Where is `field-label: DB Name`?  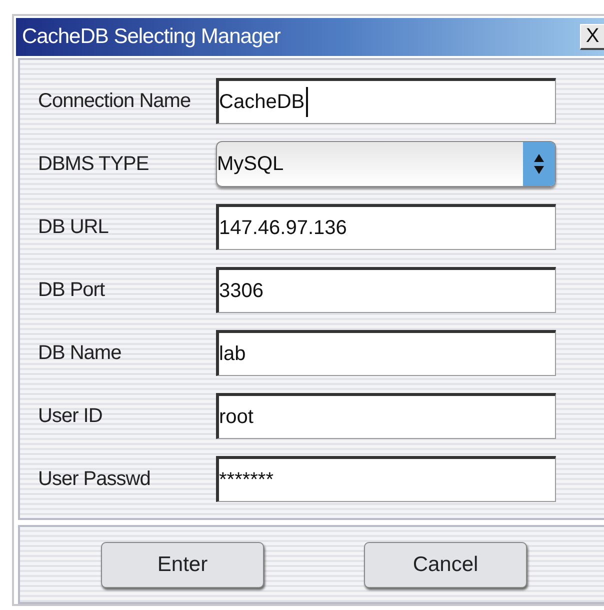 field-label: DB Name is located at coordinates (80, 353).